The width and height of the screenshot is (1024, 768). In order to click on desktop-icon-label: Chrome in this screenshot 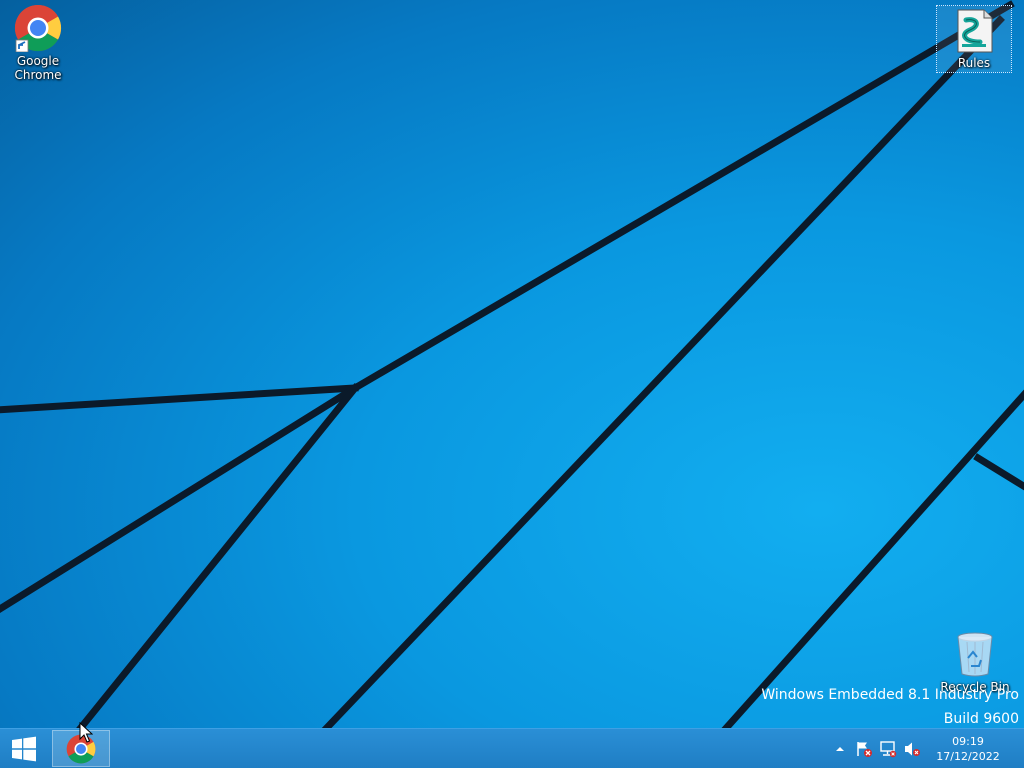, I will do `click(38, 75)`.